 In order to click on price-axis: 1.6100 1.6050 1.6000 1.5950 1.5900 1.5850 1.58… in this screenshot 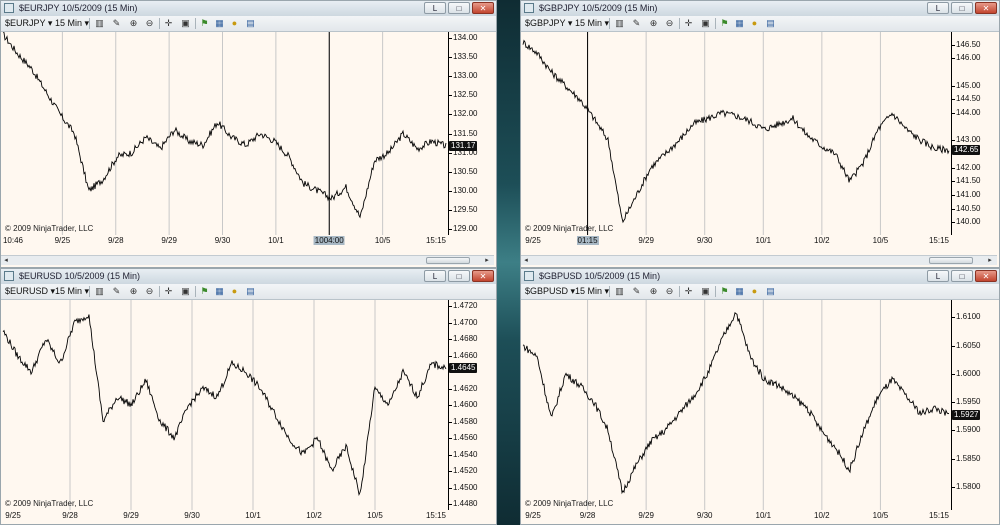, I will do `click(974, 405)`.